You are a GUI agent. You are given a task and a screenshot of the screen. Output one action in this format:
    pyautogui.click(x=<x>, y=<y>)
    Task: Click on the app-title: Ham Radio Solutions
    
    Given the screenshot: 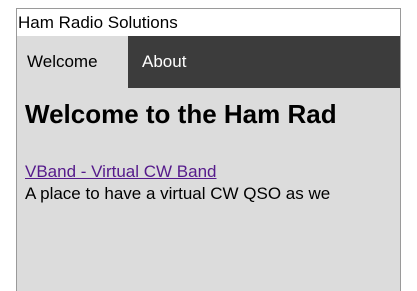 What is the action you would take?
    pyautogui.click(x=208, y=22)
    